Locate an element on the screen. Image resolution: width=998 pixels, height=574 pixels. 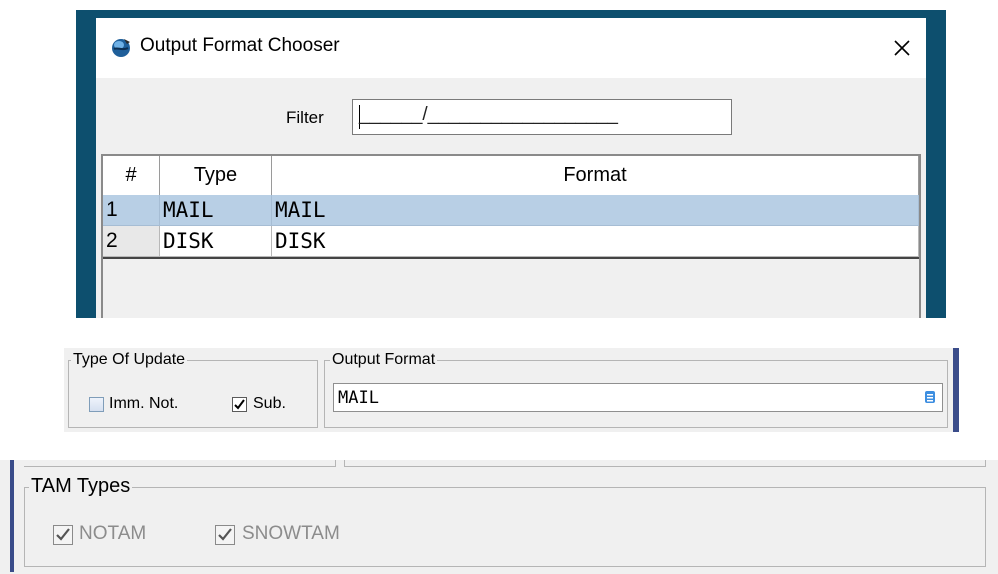
tam-types-legend: TAM Types is located at coordinates (81, 486).